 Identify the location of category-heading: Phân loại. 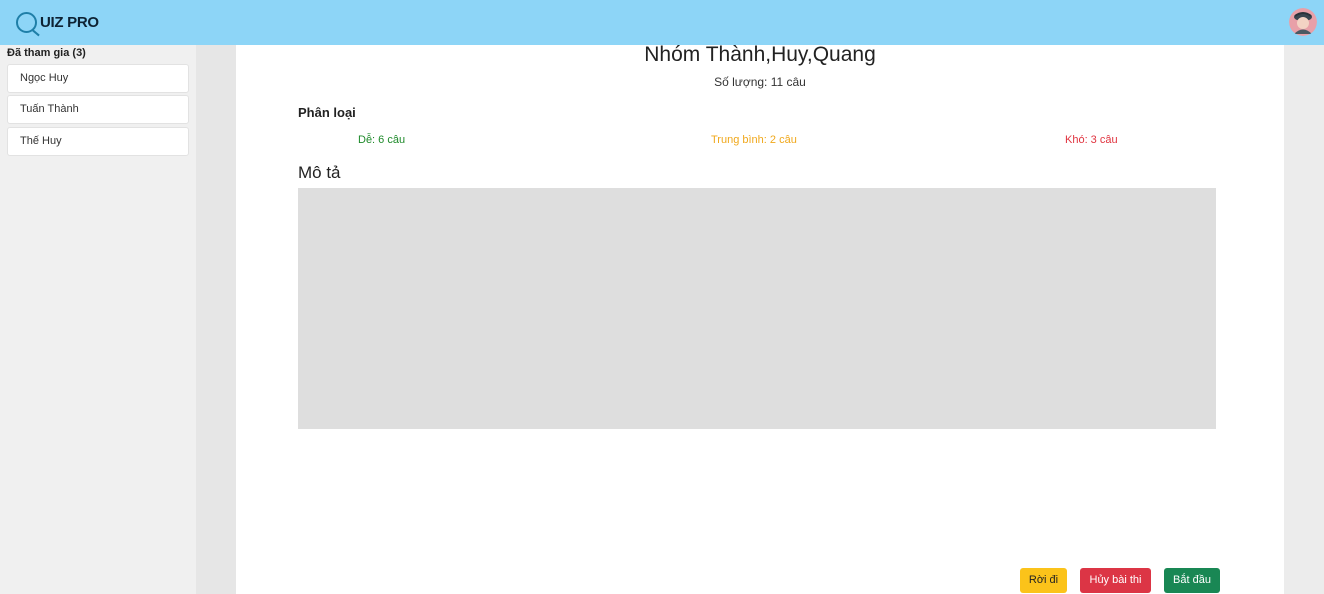
(327, 112).